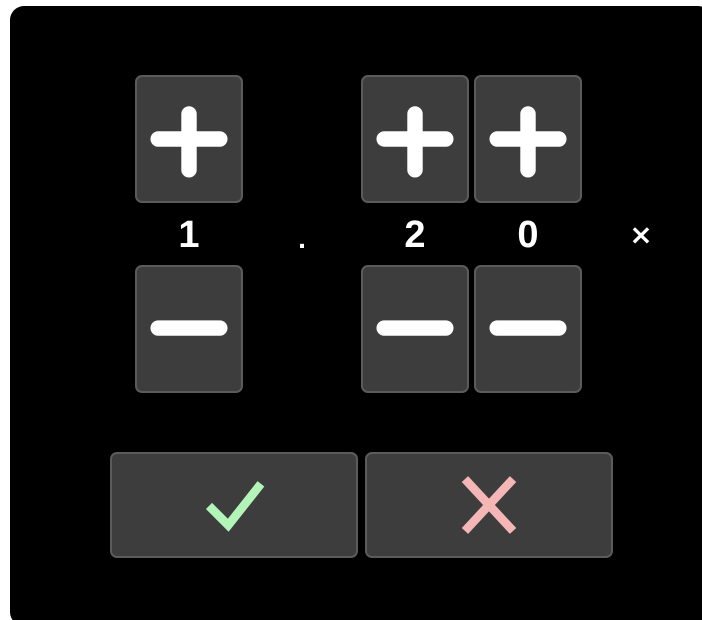 The image size is (702, 620). I want to click on digit-3: 0, so click(528, 235).